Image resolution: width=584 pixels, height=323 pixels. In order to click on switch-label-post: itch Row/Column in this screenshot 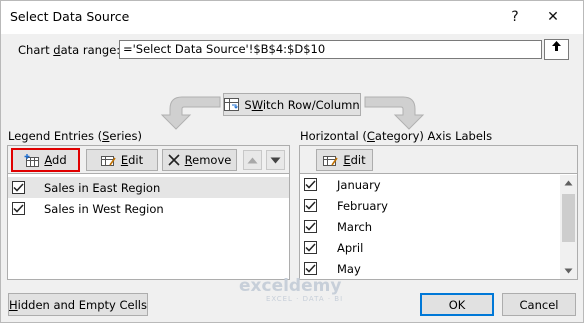, I will do `click(311, 104)`.